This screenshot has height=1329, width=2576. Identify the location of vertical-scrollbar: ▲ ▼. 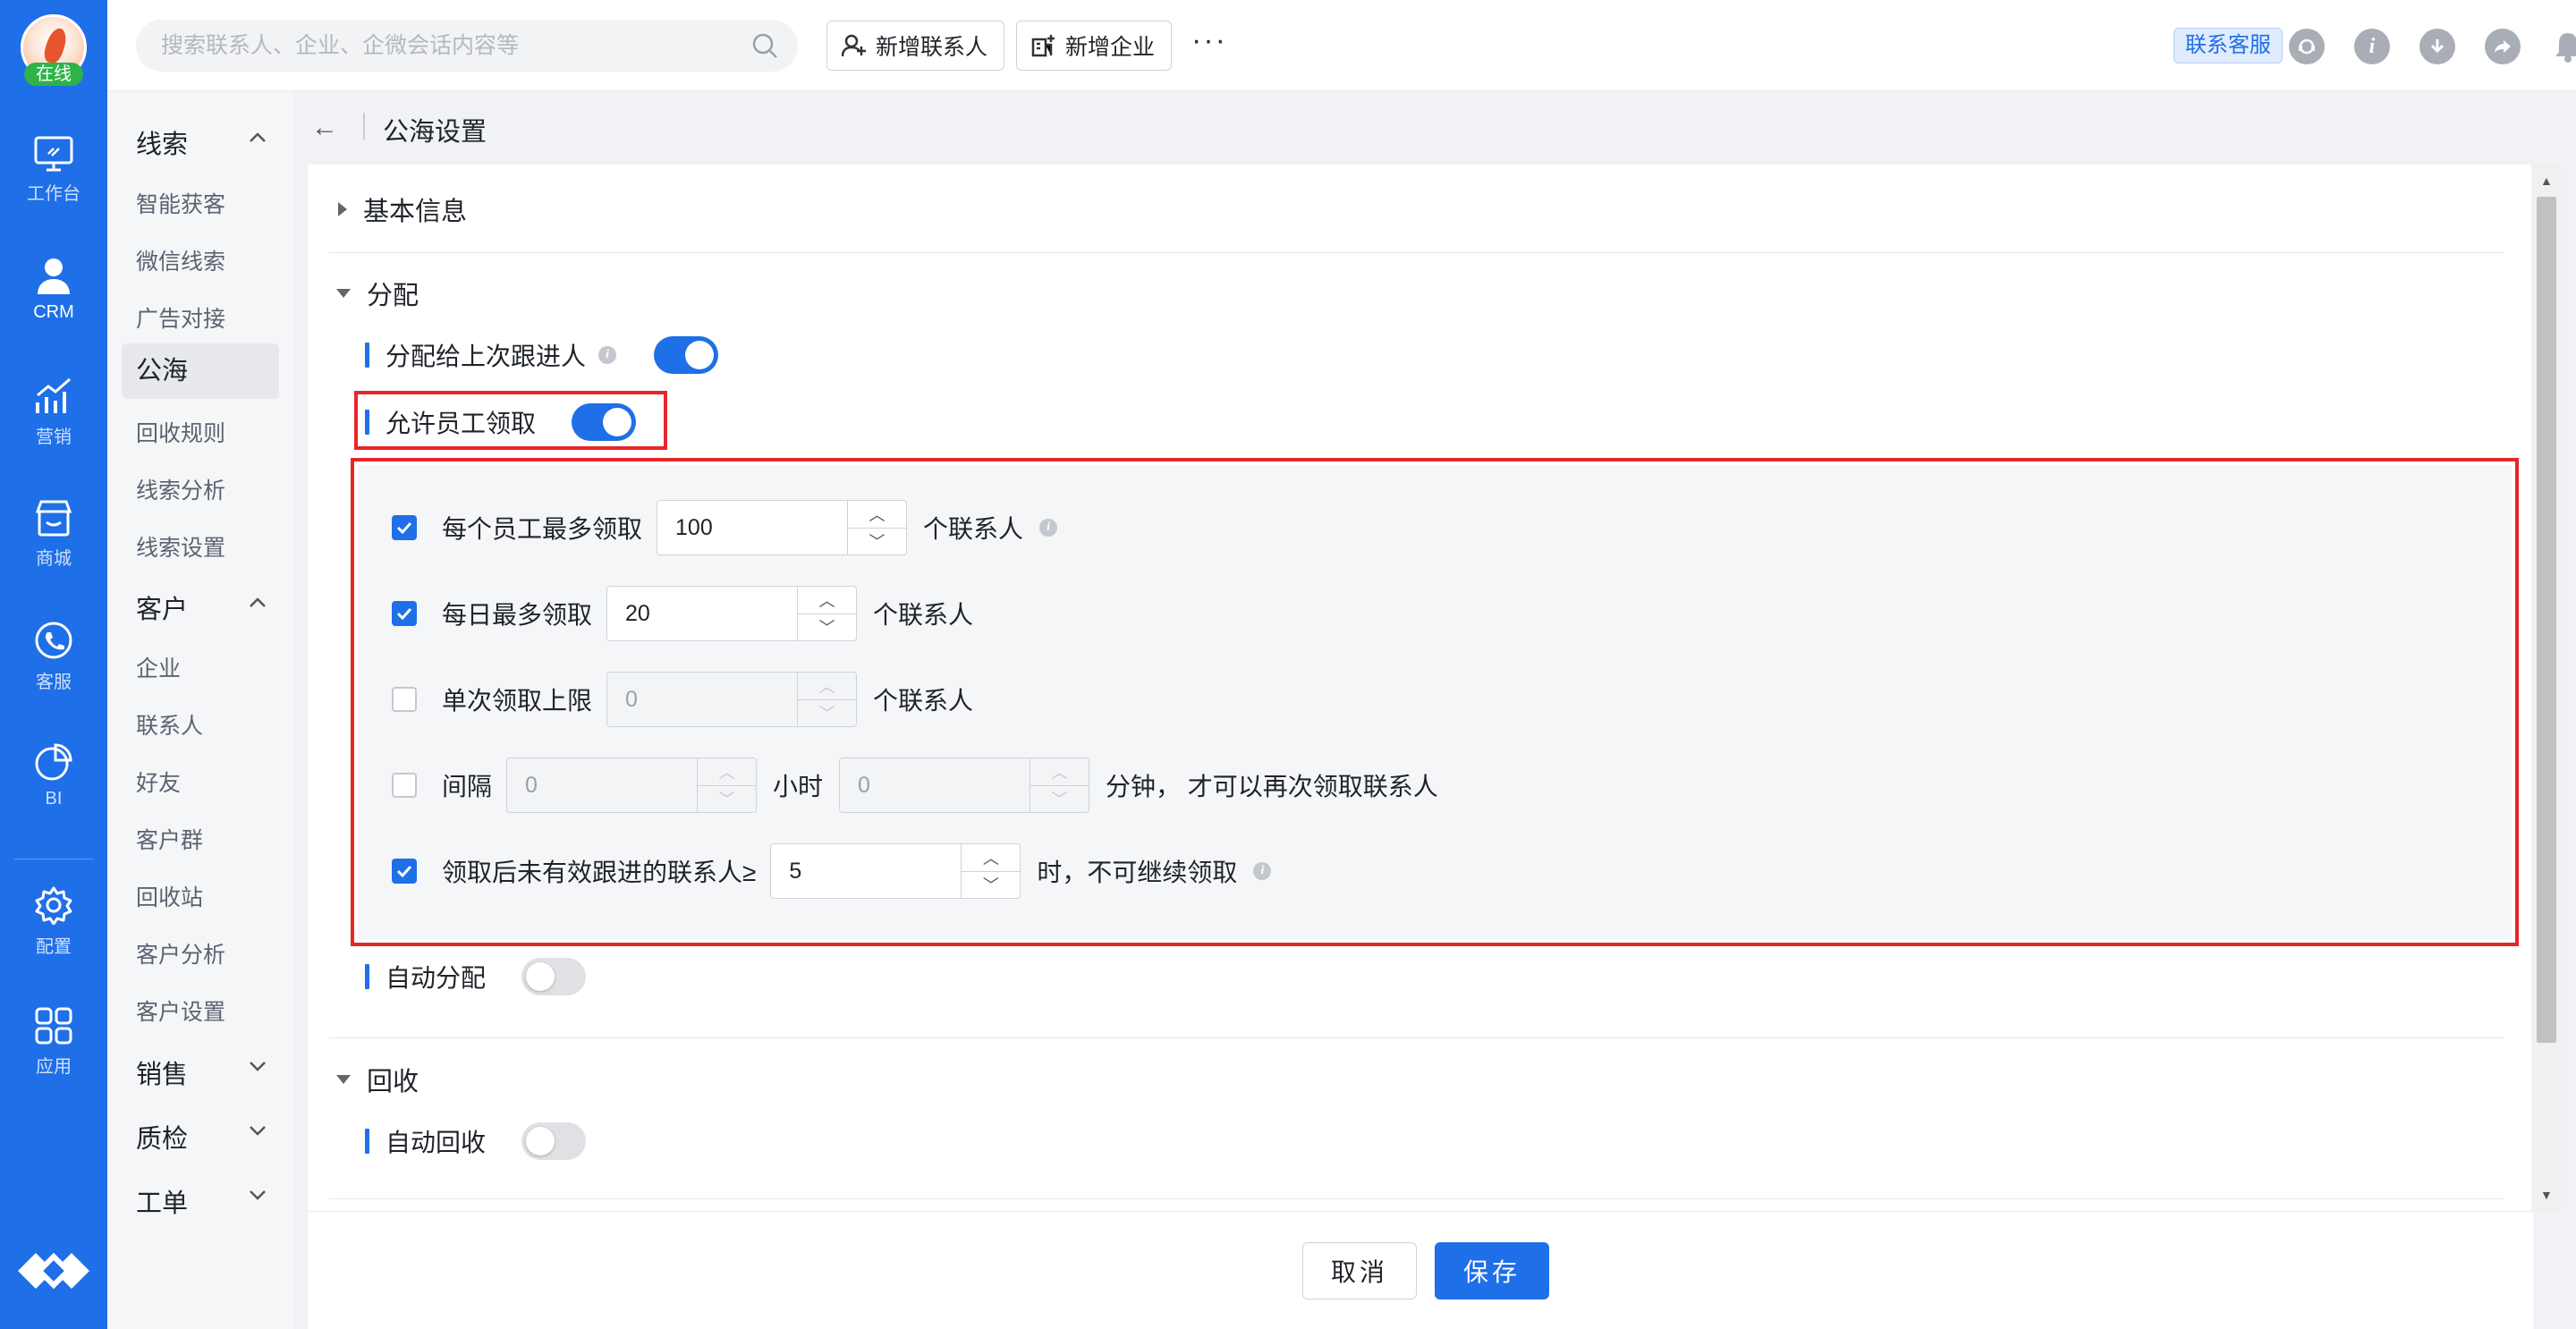
(2546, 688).